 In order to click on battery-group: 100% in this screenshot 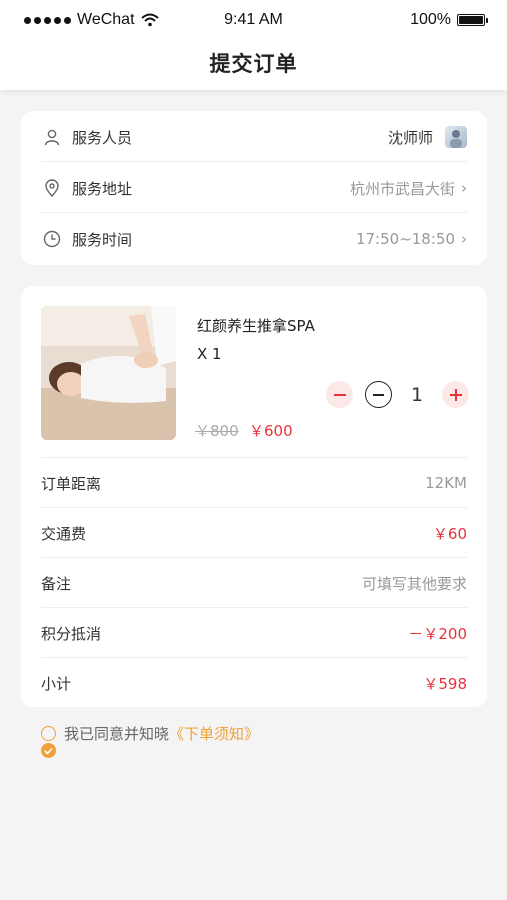, I will do `click(449, 20)`.